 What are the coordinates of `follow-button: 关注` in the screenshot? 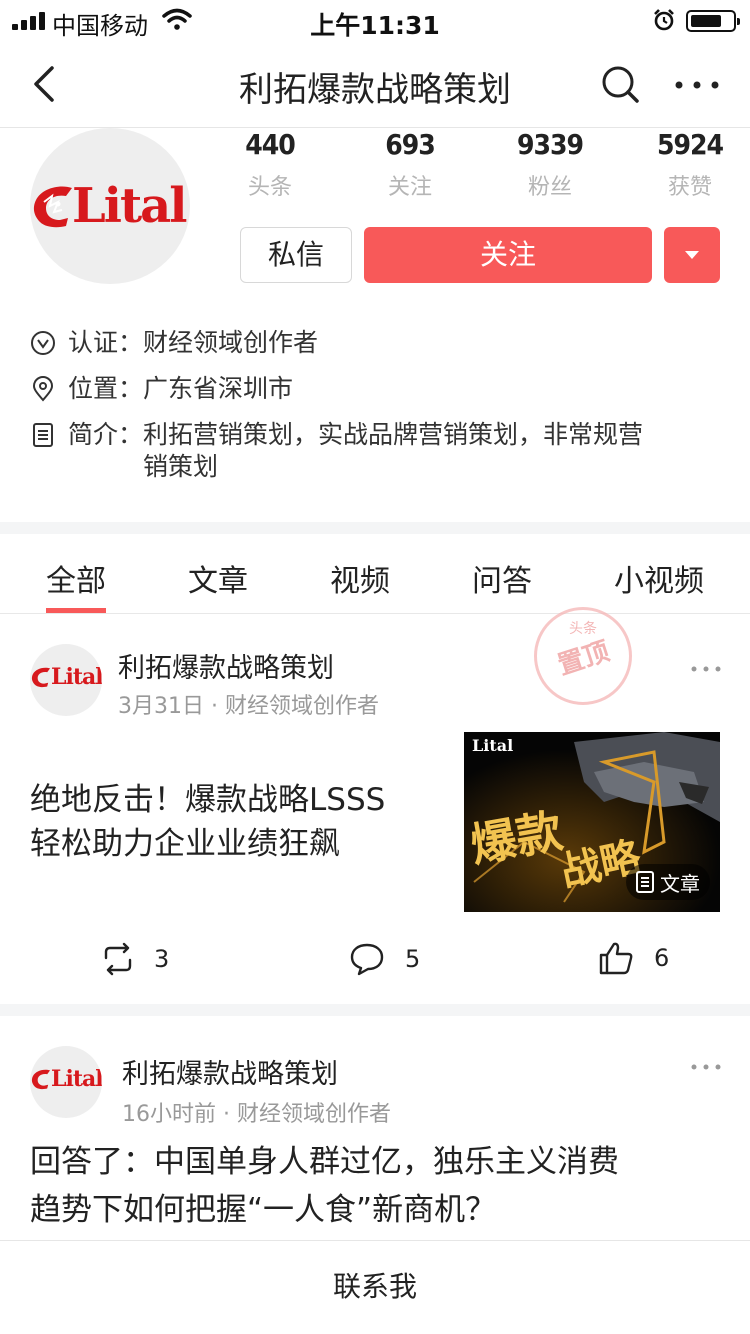 It's located at (508, 255).